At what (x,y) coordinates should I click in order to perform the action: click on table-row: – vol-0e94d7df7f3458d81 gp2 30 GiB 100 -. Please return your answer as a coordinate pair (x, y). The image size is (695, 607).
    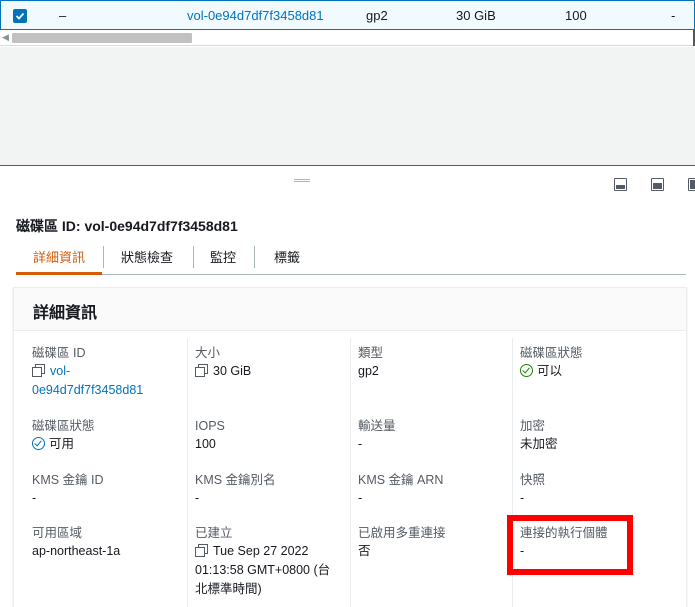
    Looking at the image, I should click on (347, 15).